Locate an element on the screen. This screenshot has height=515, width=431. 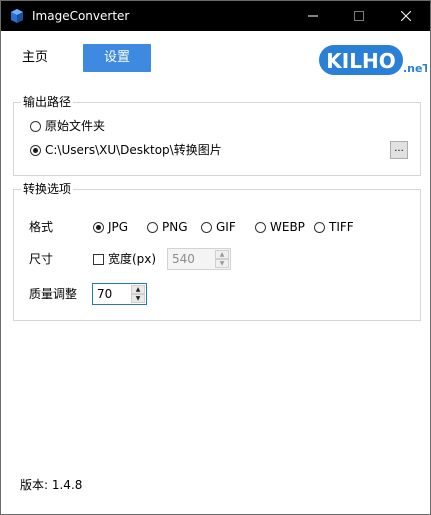
maximize-button is located at coordinates (359, 16).